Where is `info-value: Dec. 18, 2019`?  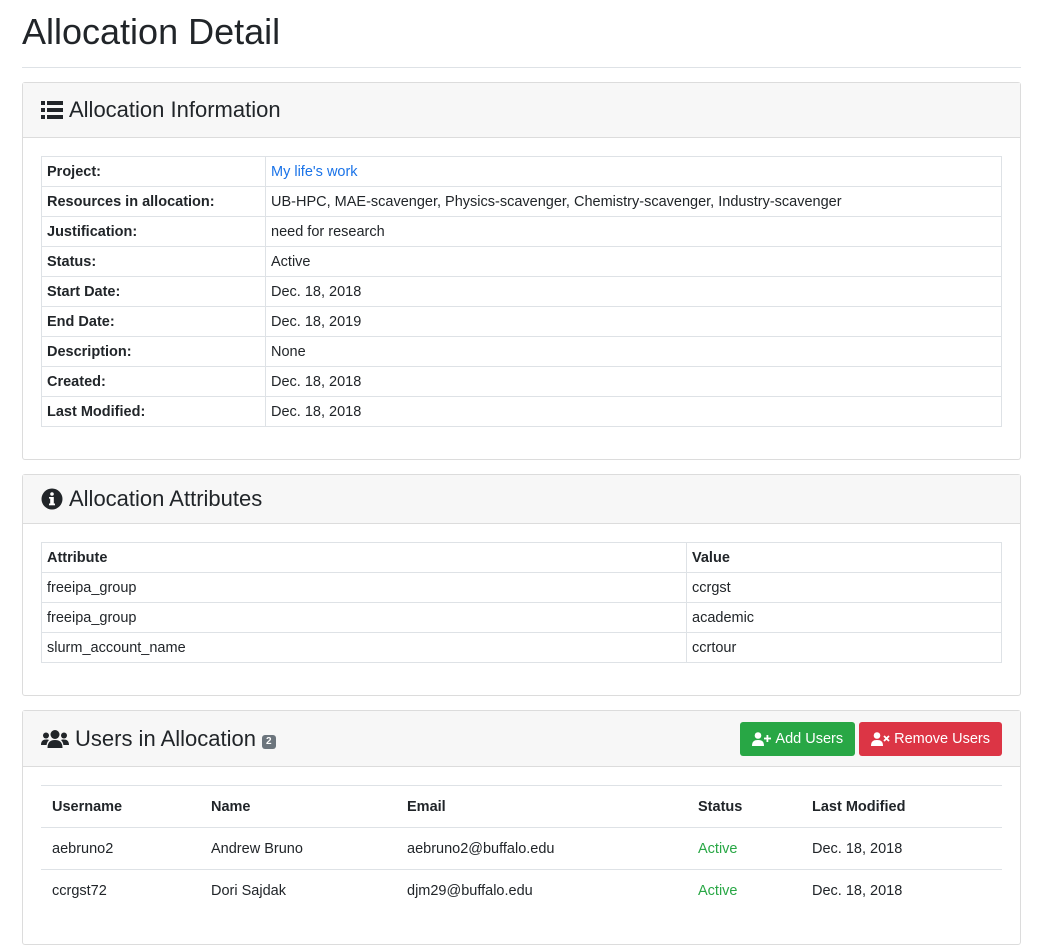
info-value: Dec. 18, 2019 is located at coordinates (633, 321).